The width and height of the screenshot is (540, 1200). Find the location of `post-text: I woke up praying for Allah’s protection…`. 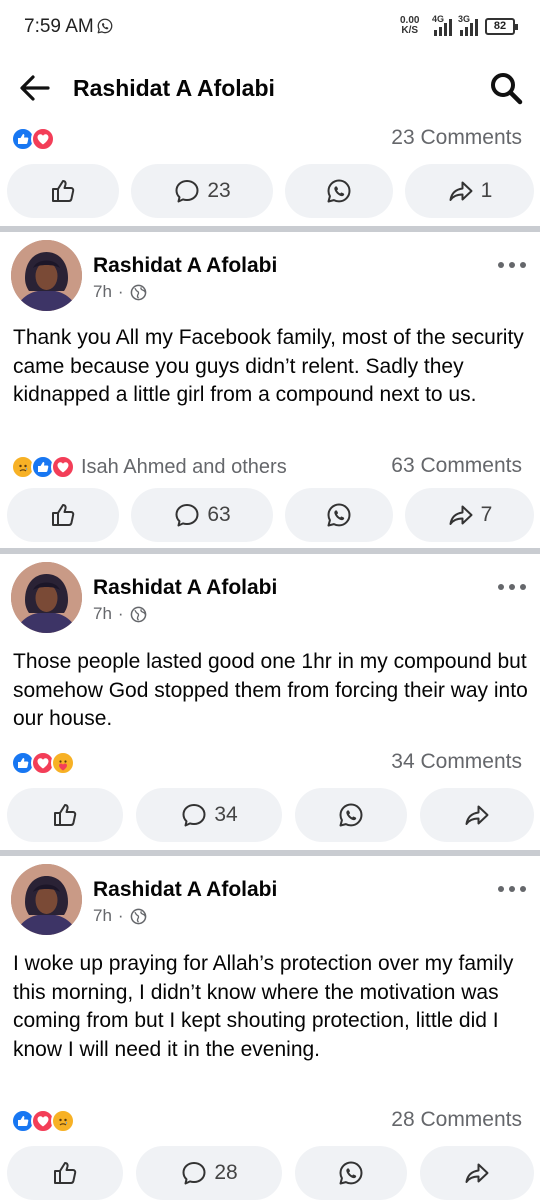

post-text: I woke up praying for Allah’s protection… is located at coordinates (263, 1006).